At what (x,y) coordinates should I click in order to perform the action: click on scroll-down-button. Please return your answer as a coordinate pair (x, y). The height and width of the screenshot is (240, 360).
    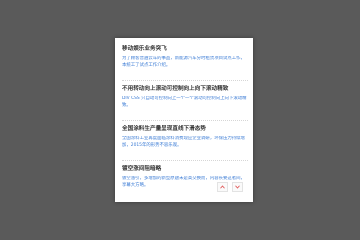
    Looking at the image, I should click on (237, 187).